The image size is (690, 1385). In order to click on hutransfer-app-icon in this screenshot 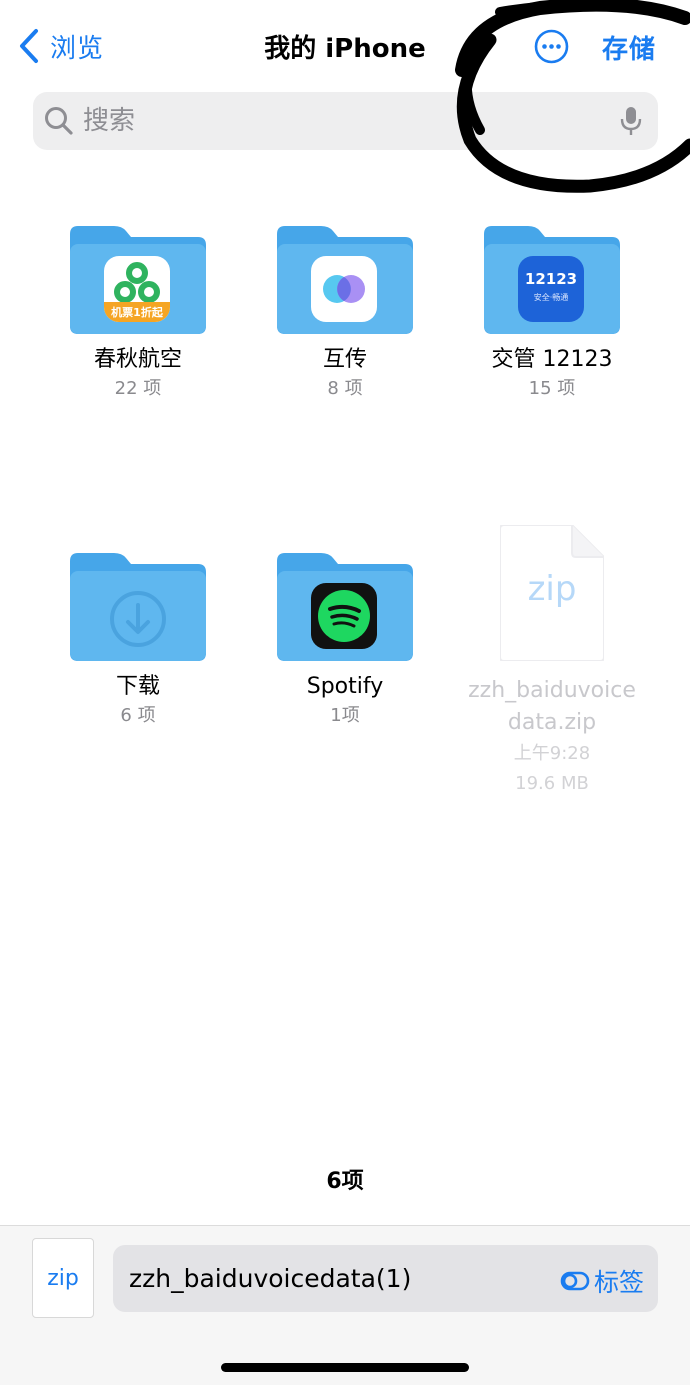, I will do `click(344, 289)`.